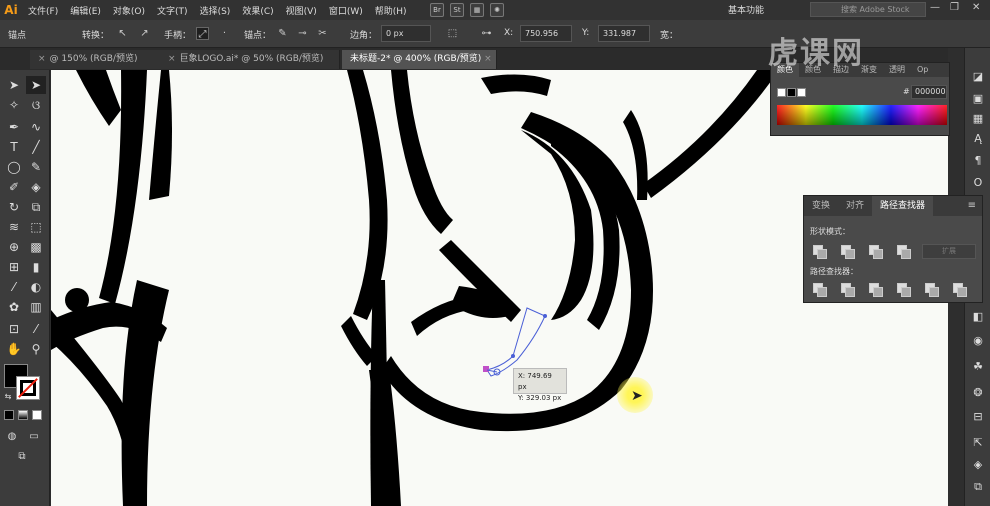  What do you see at coordinates (391, 10) in the screenshot?
I see `menu-help: 帮助(H)` at bounding box center [391, 10].